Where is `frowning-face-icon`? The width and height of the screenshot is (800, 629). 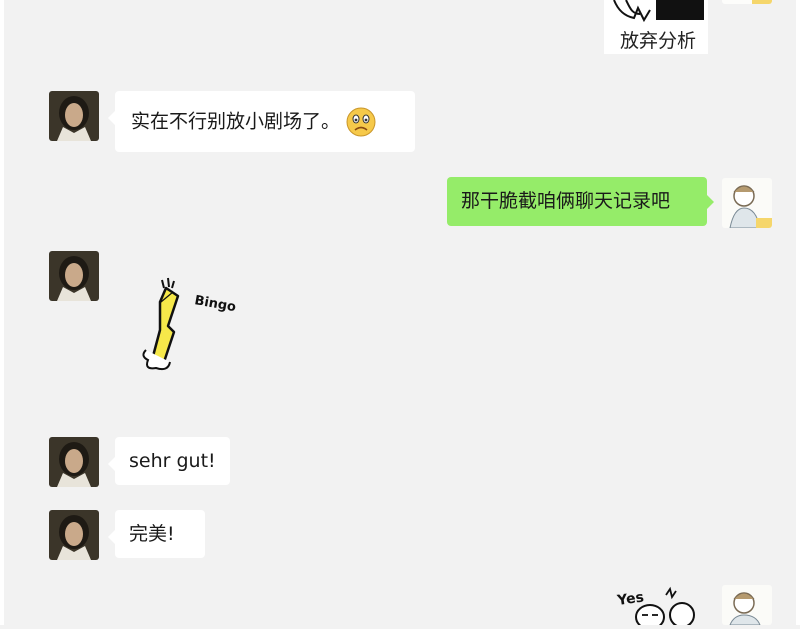 frowning-face-icon is located at coordinates (361, 122).